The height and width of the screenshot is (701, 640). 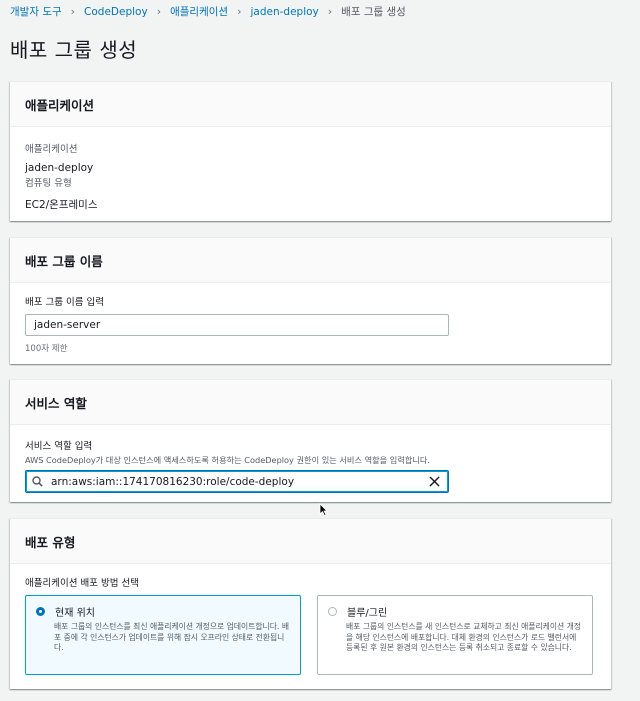 I want to click on blue-green-radio, so click(x=332, y=611).